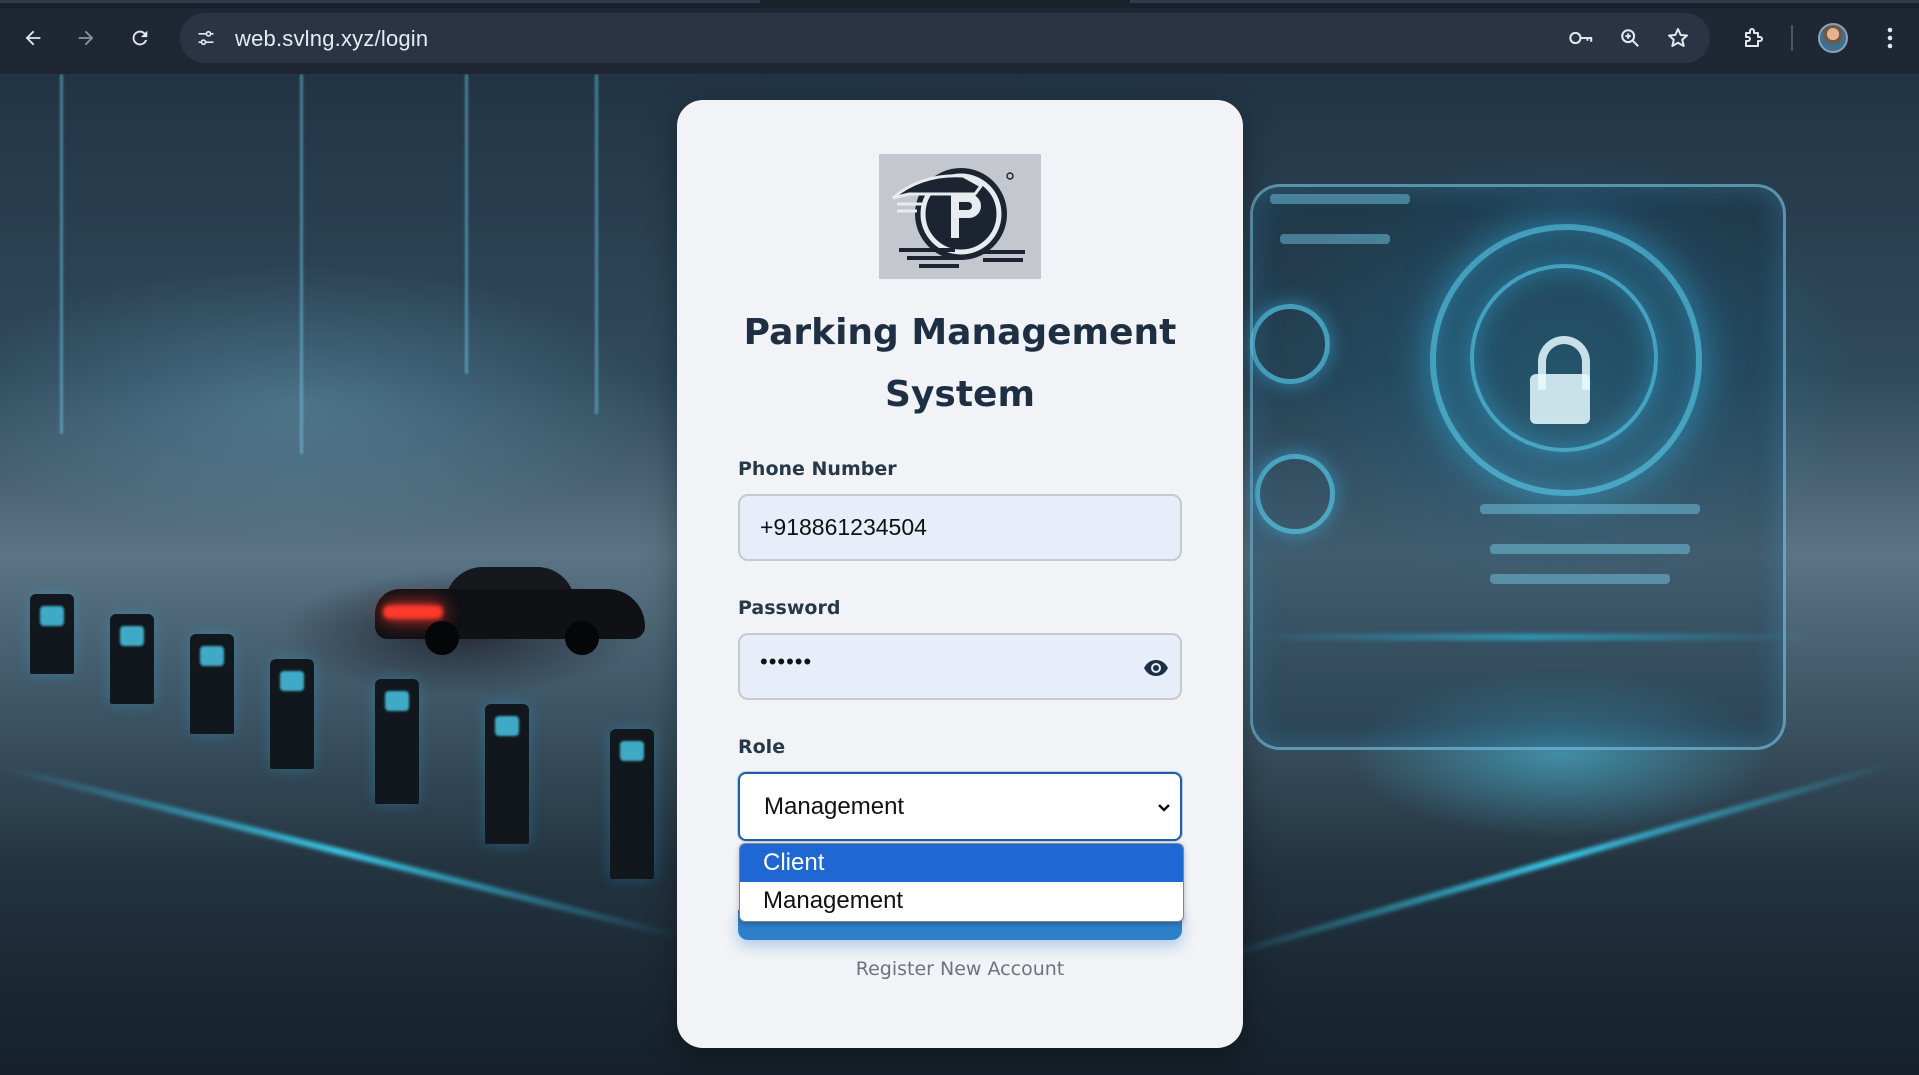 The image size is (1919, 1075). I want to click on forward-button, so click(86, 38).